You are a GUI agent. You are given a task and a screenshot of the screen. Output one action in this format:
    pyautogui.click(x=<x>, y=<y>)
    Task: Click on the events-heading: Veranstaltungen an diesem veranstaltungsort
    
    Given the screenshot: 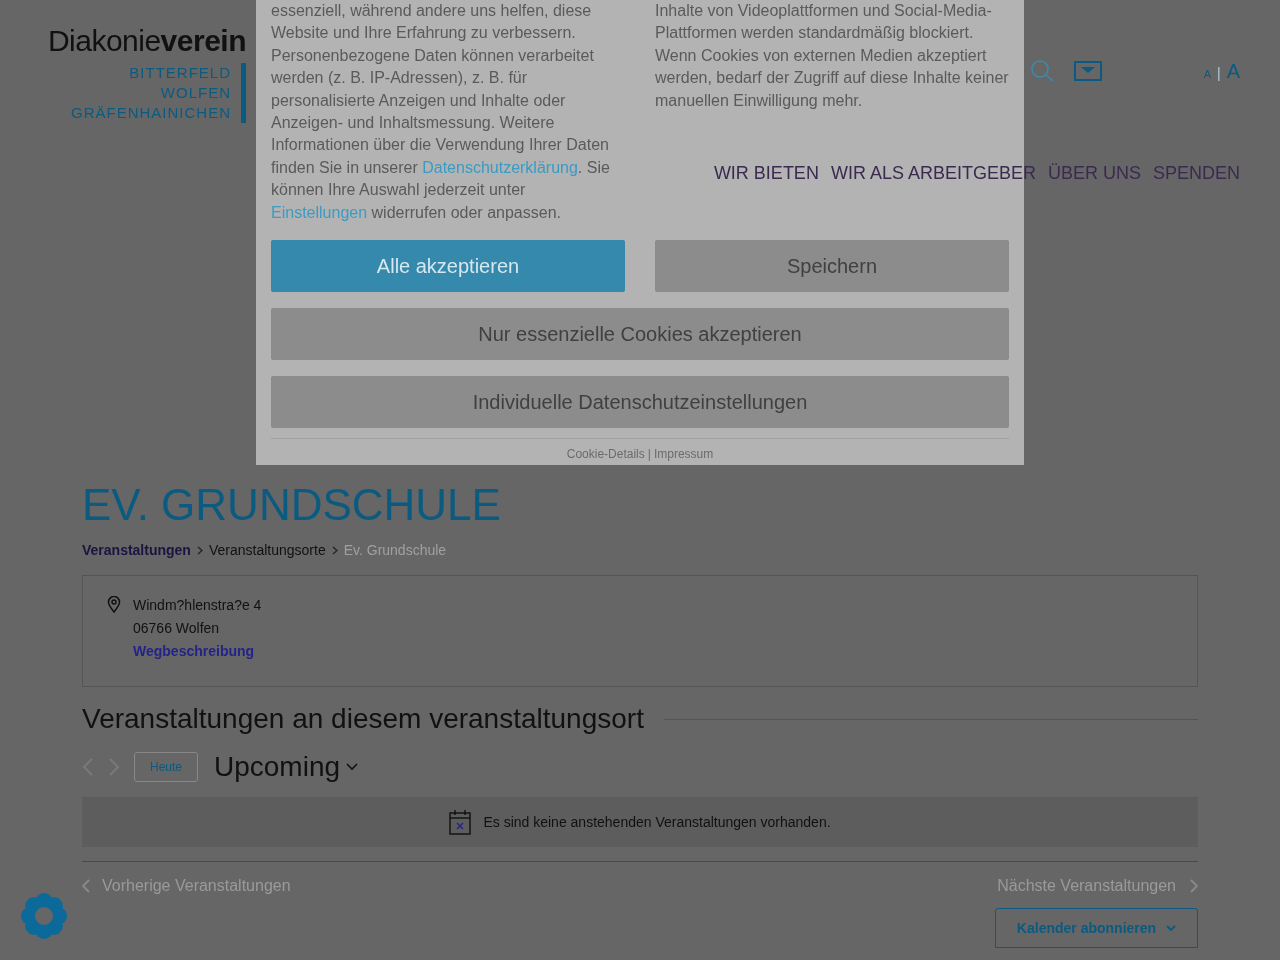 What is the action you would take?
    pyautogui.click(x=363, y=719)
    